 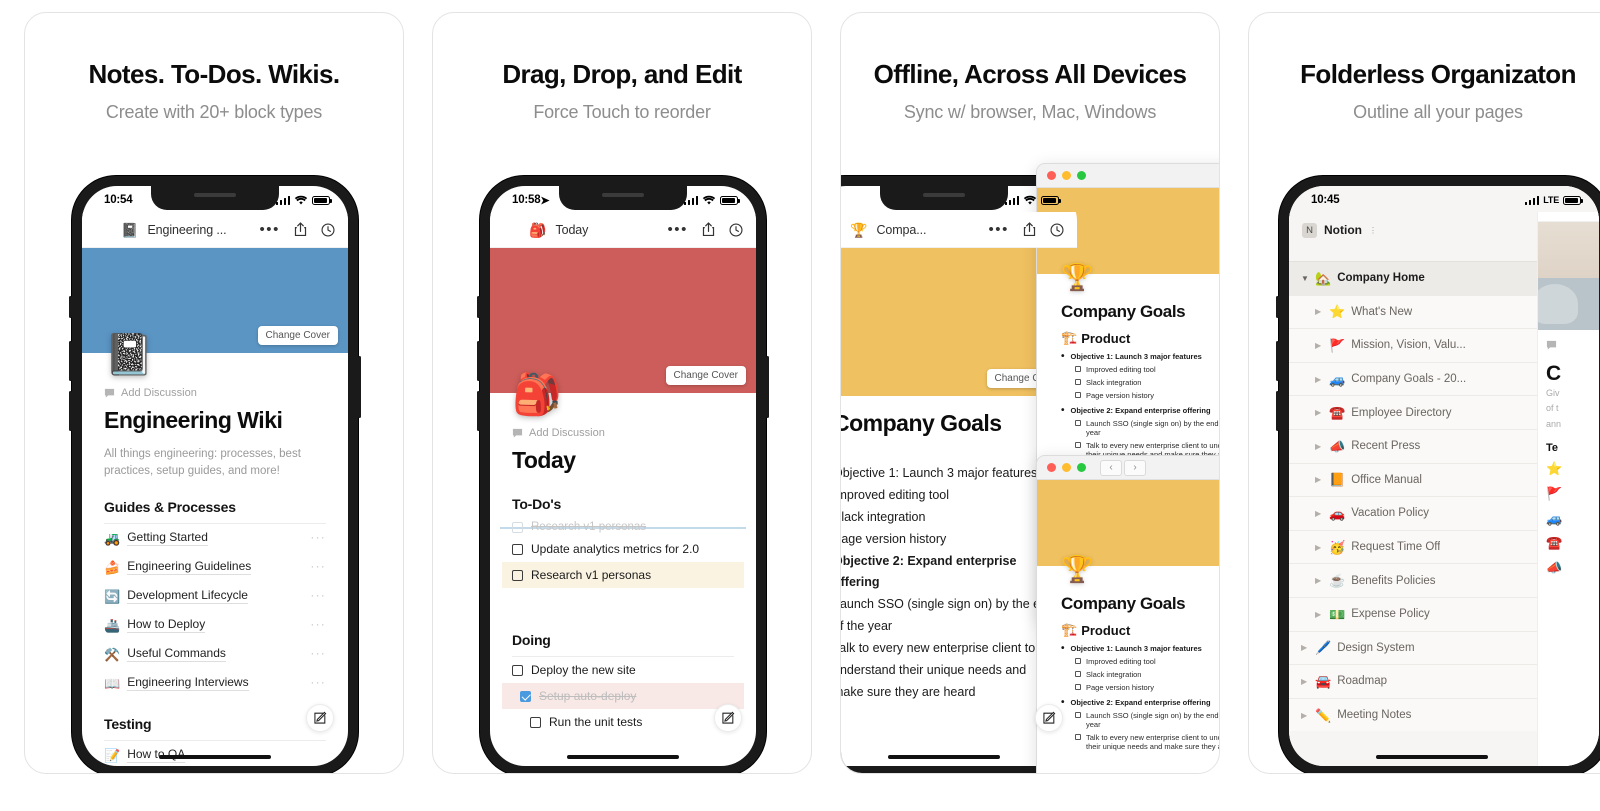 I want to click on list-item: ⚒️ Useful Commands ···, so click(x=215, y=654).